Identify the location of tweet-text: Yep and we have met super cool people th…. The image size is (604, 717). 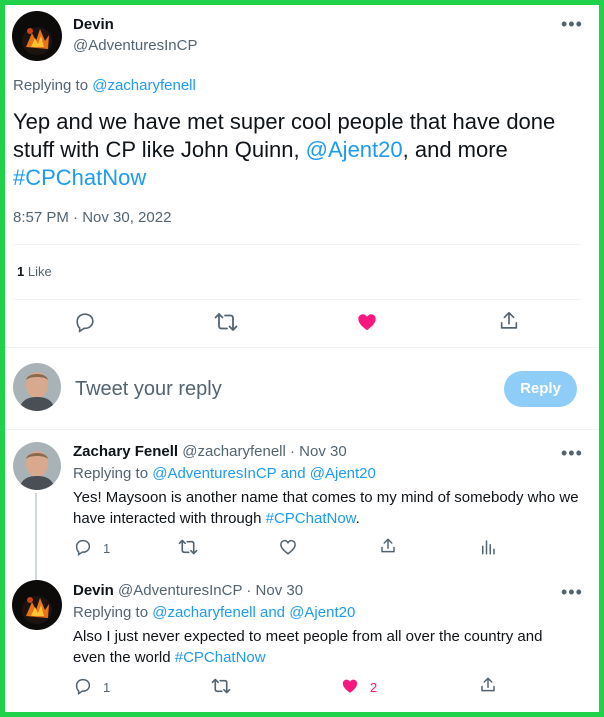
(303, 150).